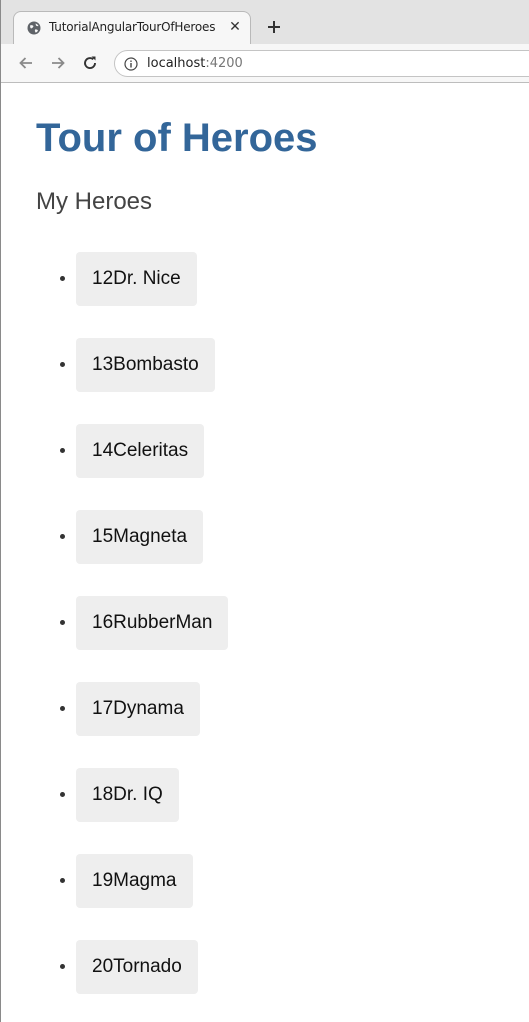 The height and width of the screenshot is (1022, 529). What do you see at coordinates (103, 622) in the screenshot?
I see `hero-id: 16` at bounding box center [103, 622].